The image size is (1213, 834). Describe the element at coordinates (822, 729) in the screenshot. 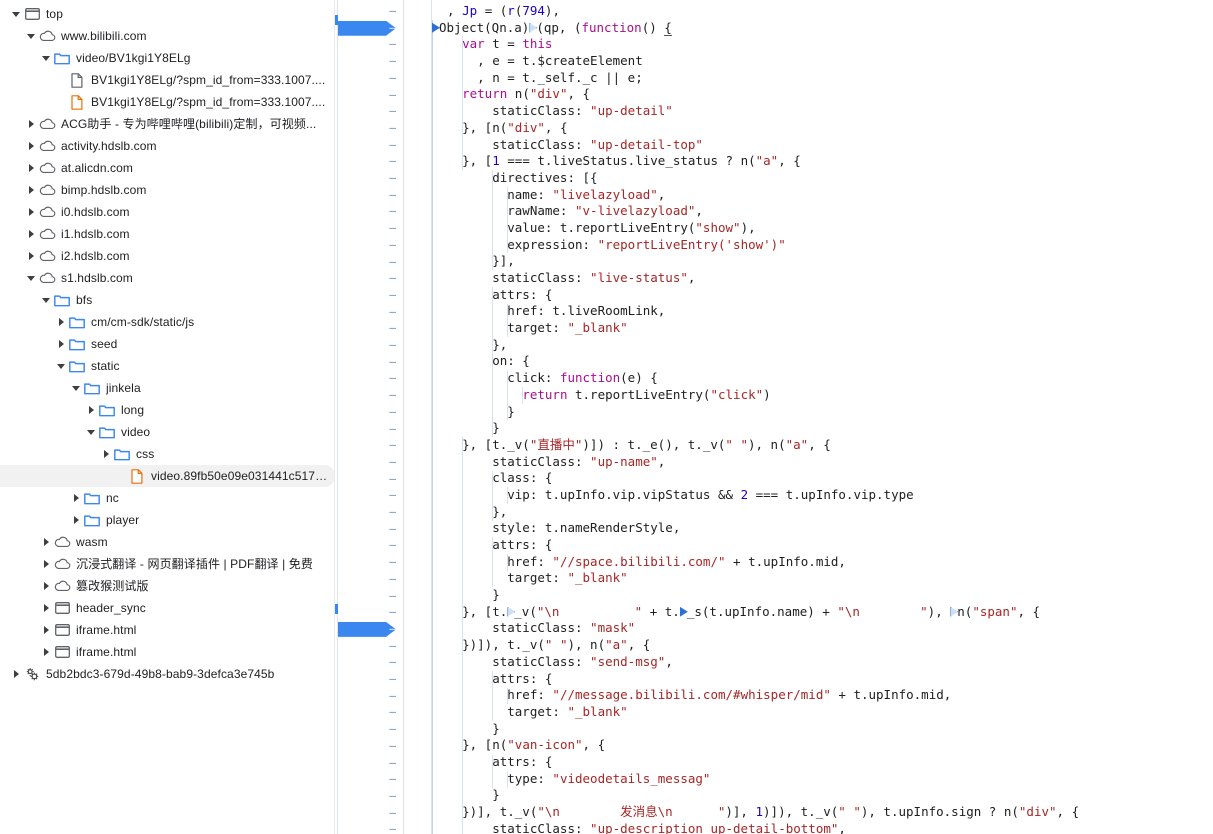

I see `code-line: }` at that location.